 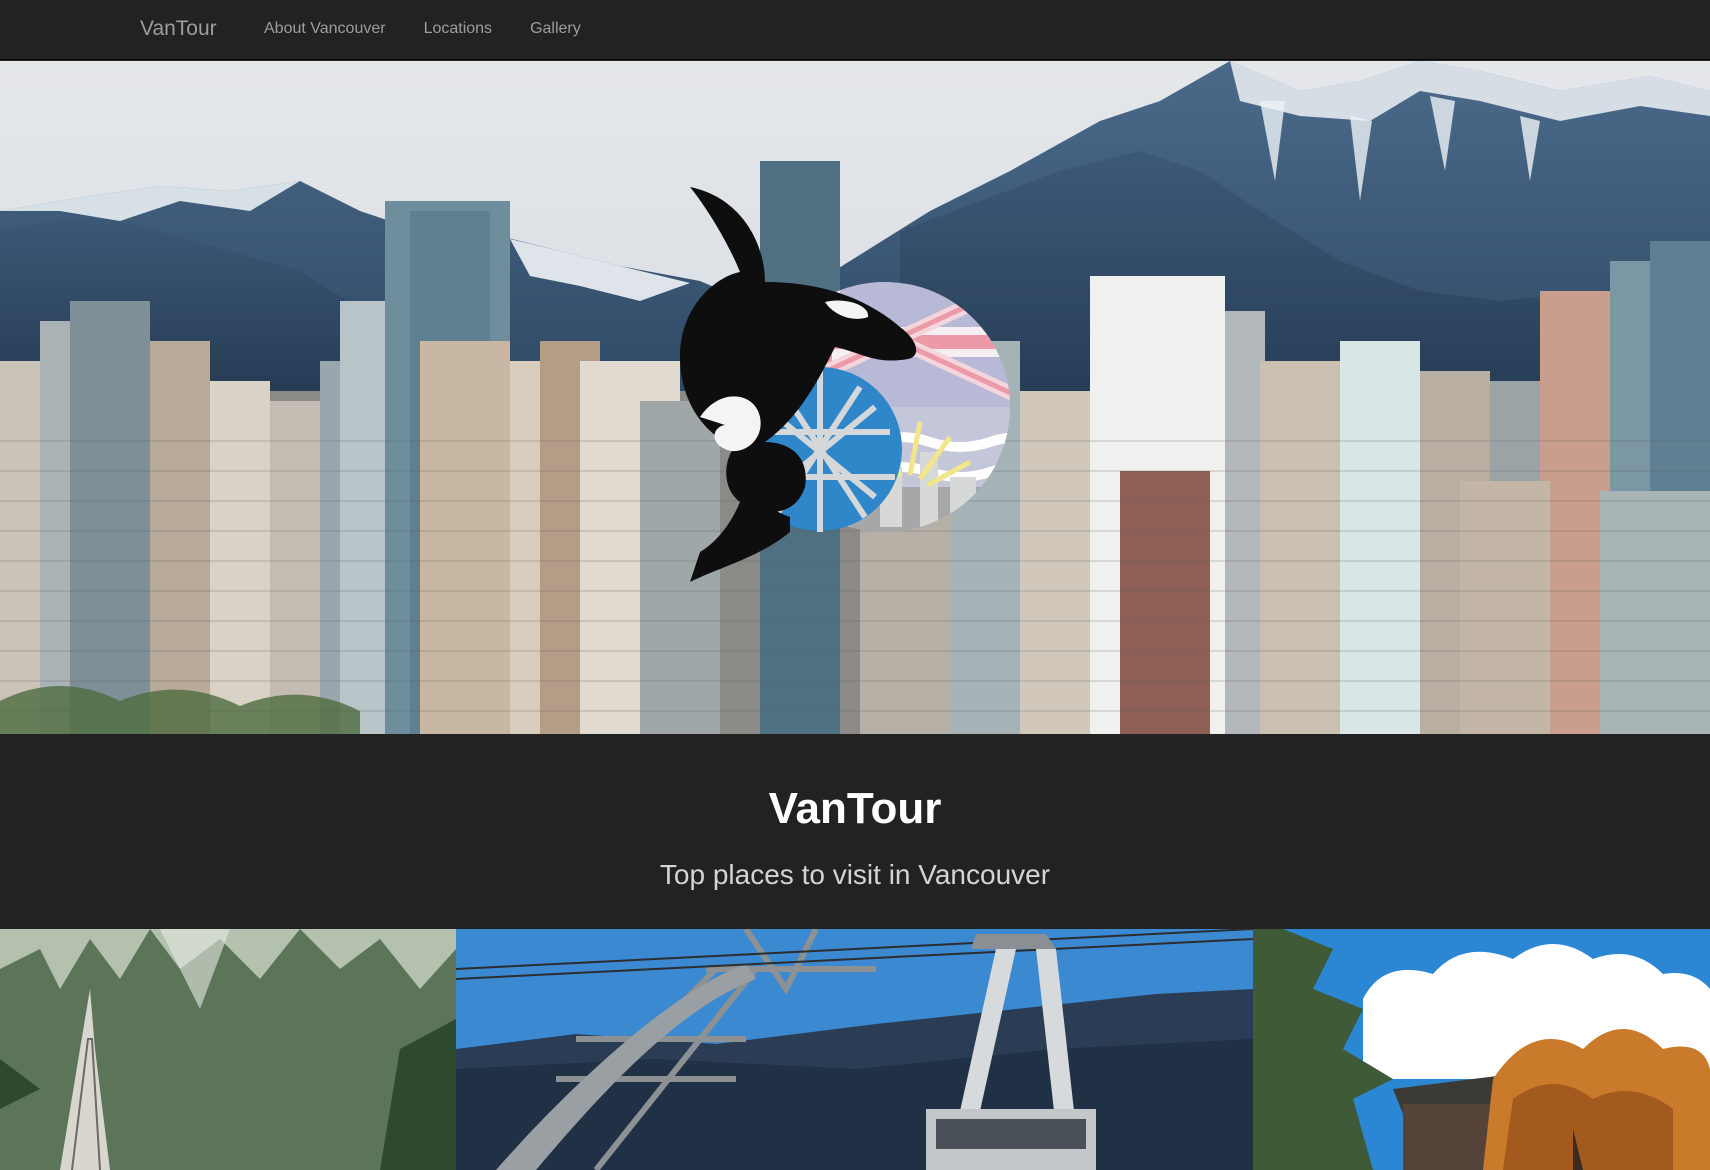 I want to click on nav-link-about-vancouver: About Vancouver, so click(x=325, y=29).